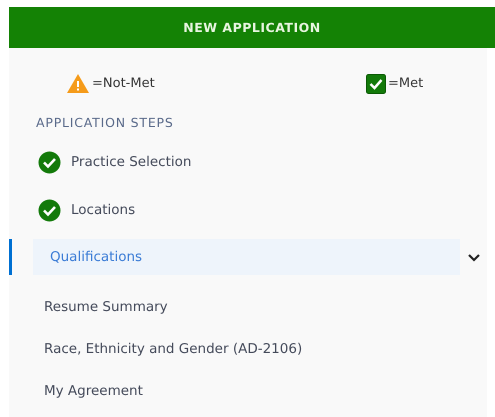 The height and width of the screenshot is (417, 495). Describe the element at coordinates (376, 84) in the screenshot. I see `checkbox-icon` at that location.